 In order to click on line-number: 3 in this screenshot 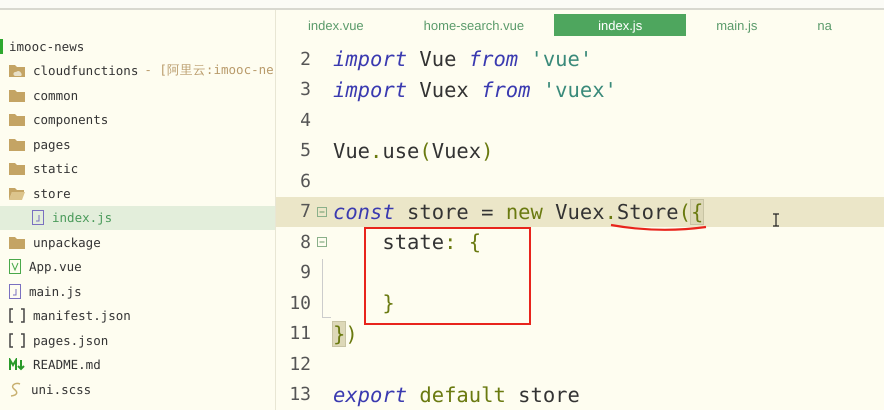, I will do `click(305, 89)`.